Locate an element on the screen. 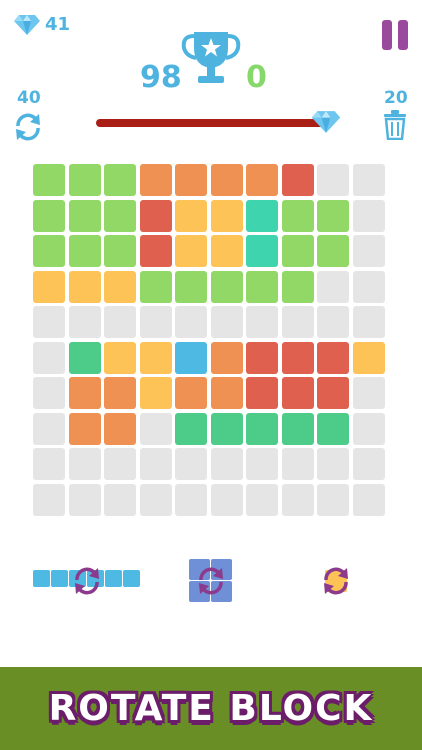  trash-icon is located at coordinates (395, 125).